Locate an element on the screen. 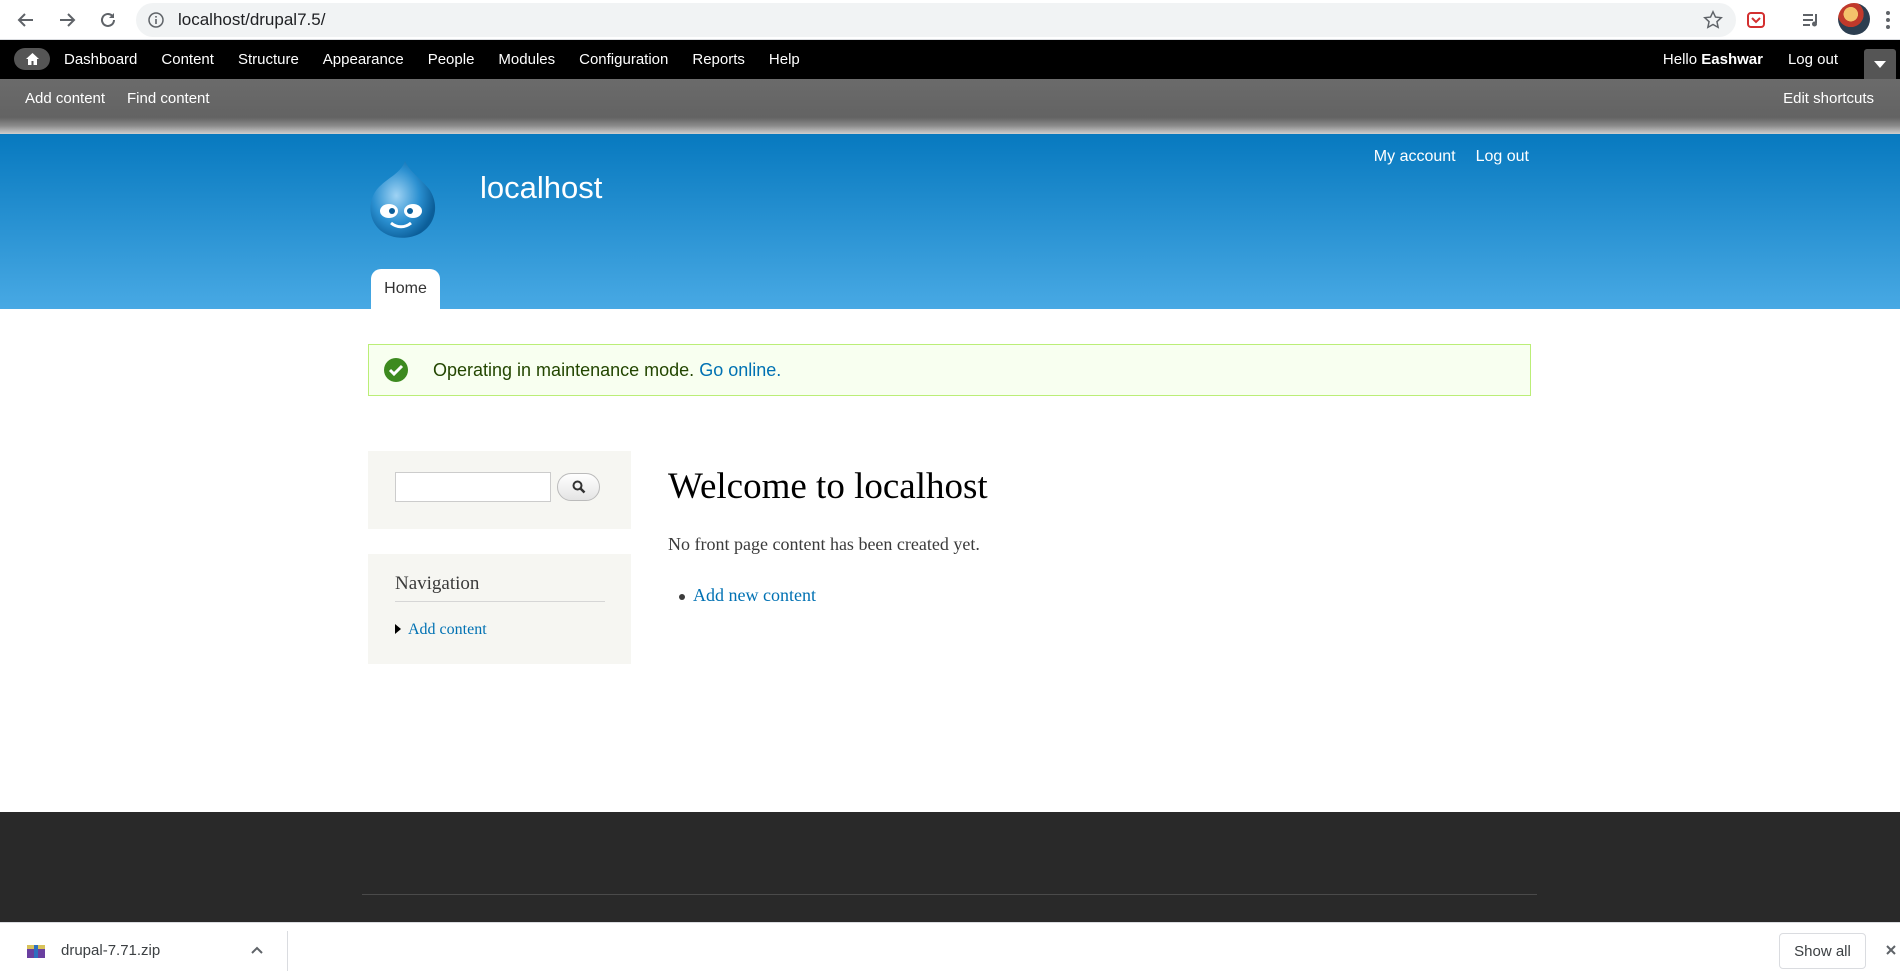 The height and width of the screenshot is (978, 1900). shortcut-find-content: Find content is located at coordinates (168, 98).